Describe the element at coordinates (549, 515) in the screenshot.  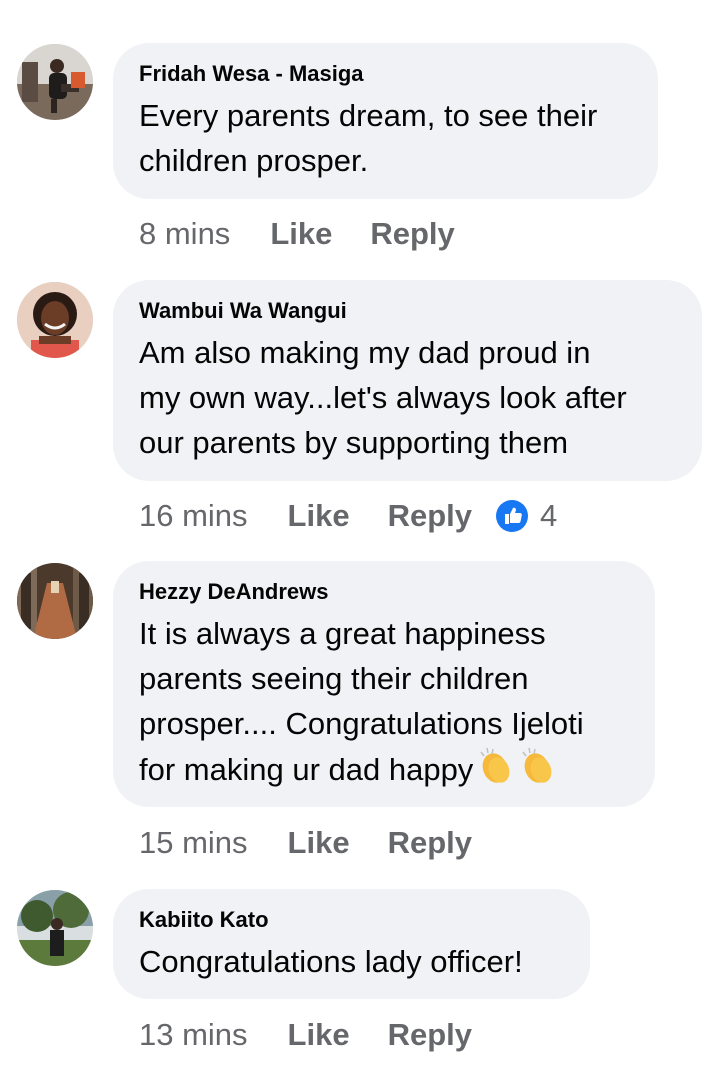
I see `reaction-count: 4` at that location.